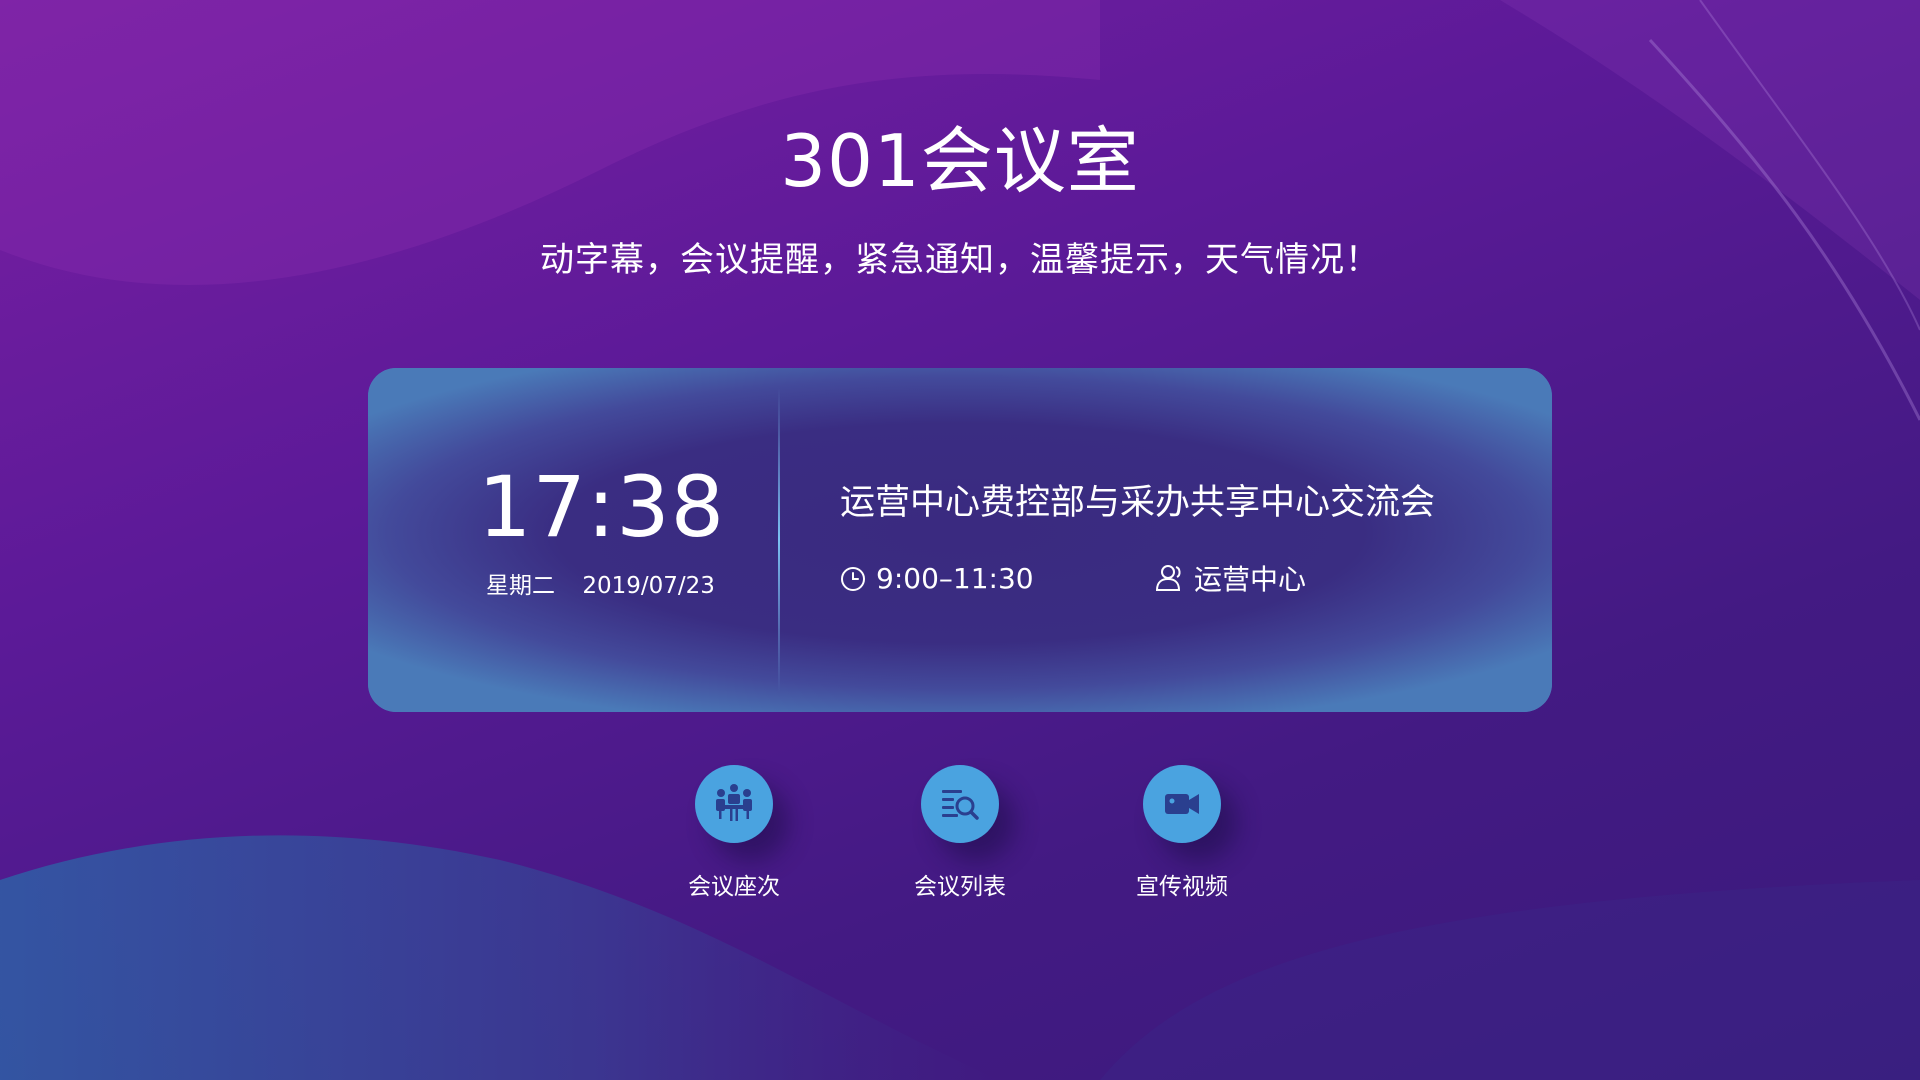 The width and height of the screenshot is (1920, 1080). I want to click on promo-video-button: 宣传视频, so click(1182, 833).